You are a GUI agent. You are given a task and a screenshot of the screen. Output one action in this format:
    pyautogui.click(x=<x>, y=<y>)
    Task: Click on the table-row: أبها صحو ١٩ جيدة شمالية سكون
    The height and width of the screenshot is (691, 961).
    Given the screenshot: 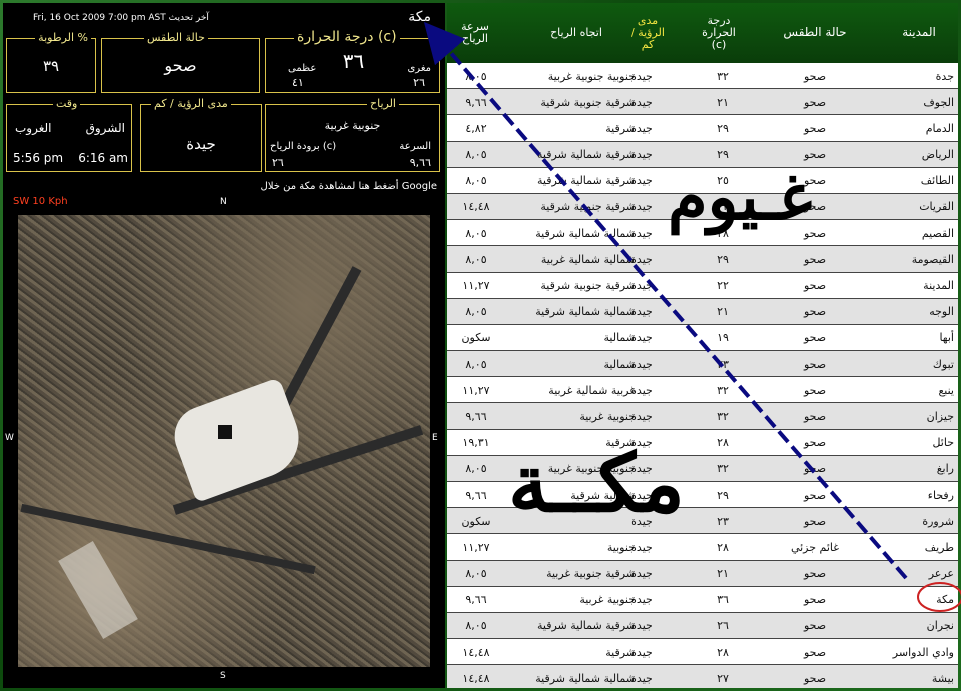 What is the action you would take?
    pyautogui.click(x=702, y=338)
    